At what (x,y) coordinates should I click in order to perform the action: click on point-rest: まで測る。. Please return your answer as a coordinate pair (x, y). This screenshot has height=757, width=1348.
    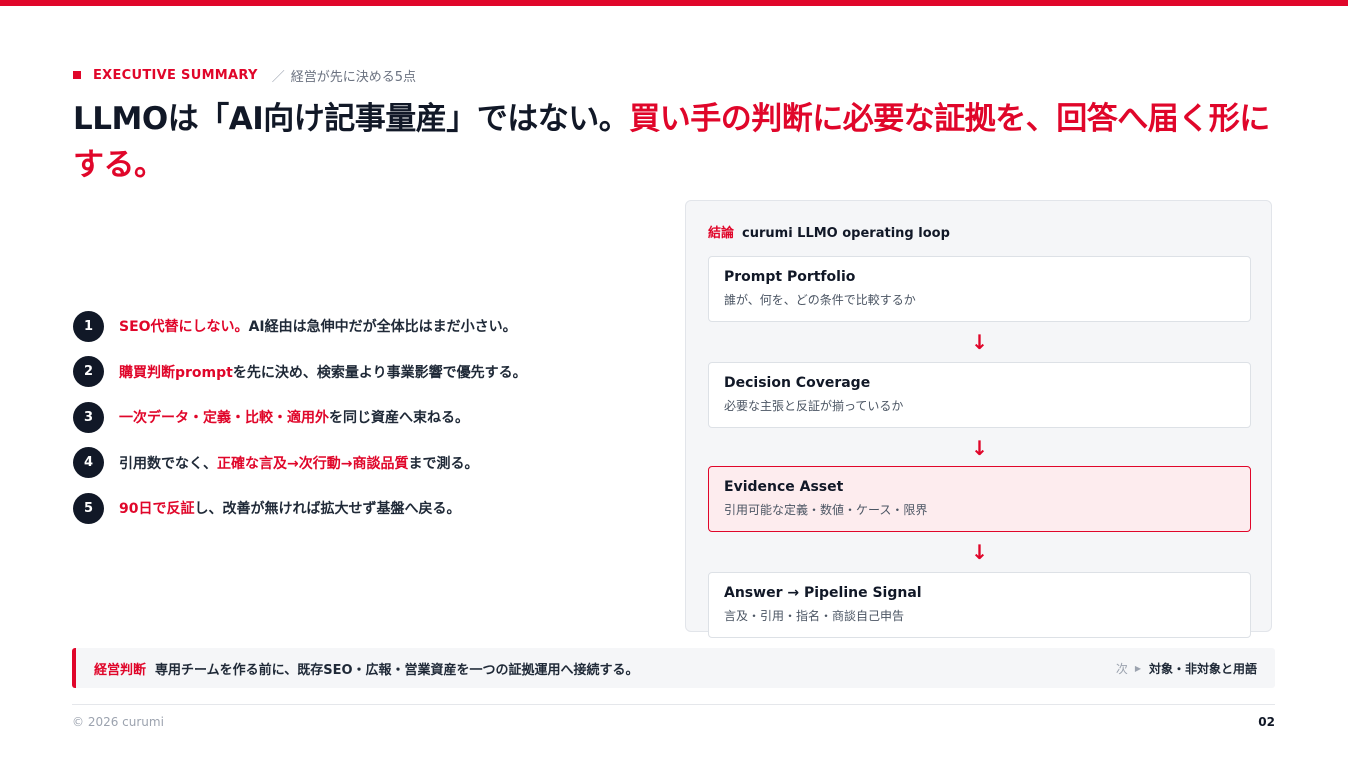
    Looking at the image, I should click on (443, 463).